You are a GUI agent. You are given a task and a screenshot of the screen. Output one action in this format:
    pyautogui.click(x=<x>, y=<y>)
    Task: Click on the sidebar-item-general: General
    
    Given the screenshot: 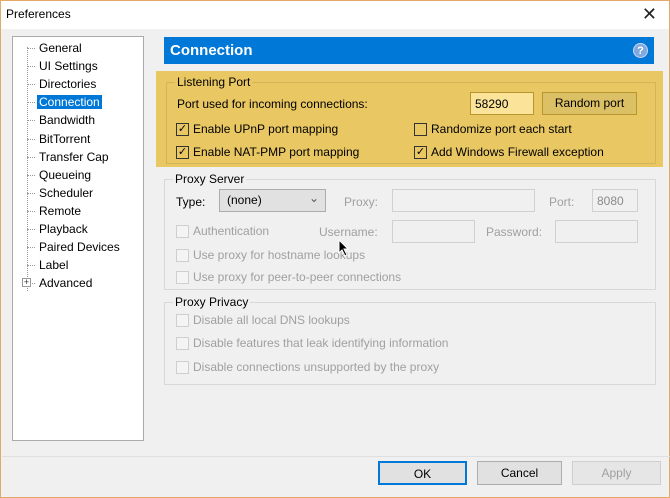 What is the action you would take?
    pyautogui.click(x=56, y=48)
    